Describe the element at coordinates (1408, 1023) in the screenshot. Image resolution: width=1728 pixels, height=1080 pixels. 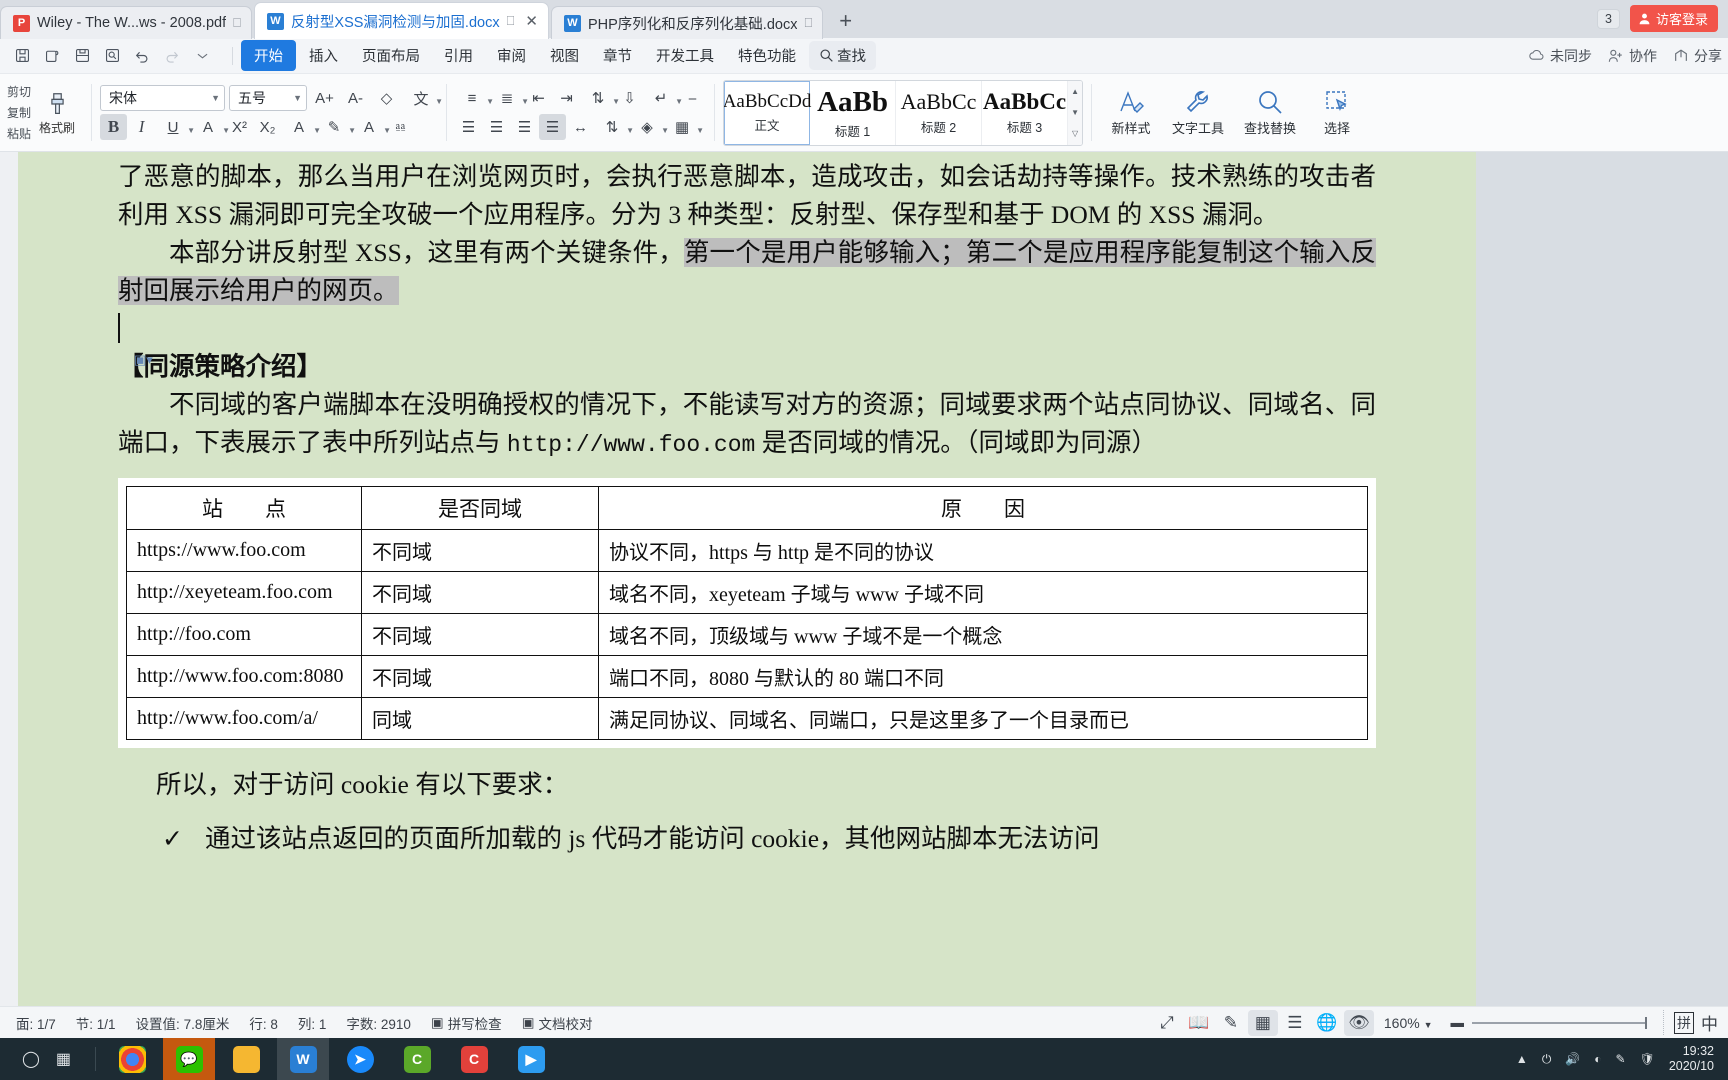
I see `zoom-level: 160% ▼` at that location.